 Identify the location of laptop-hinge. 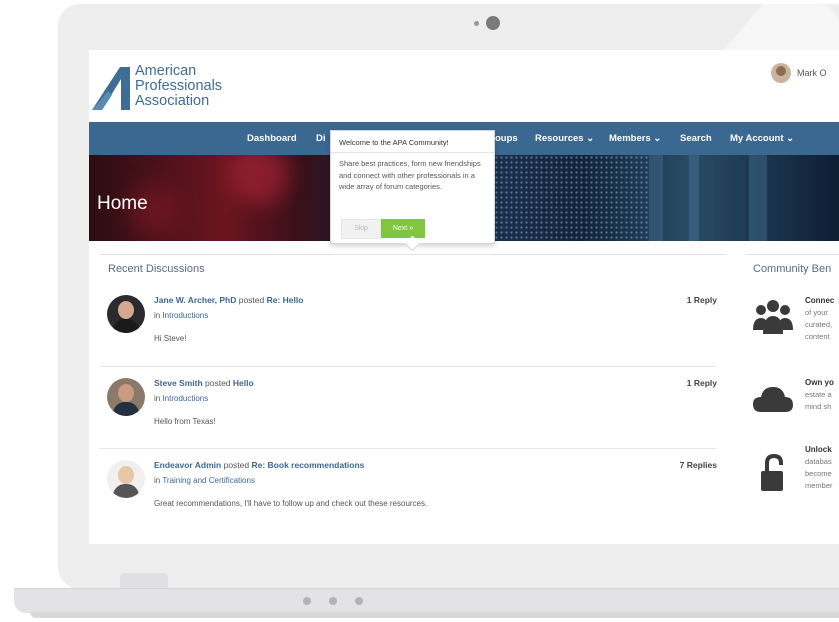
(144, 581).